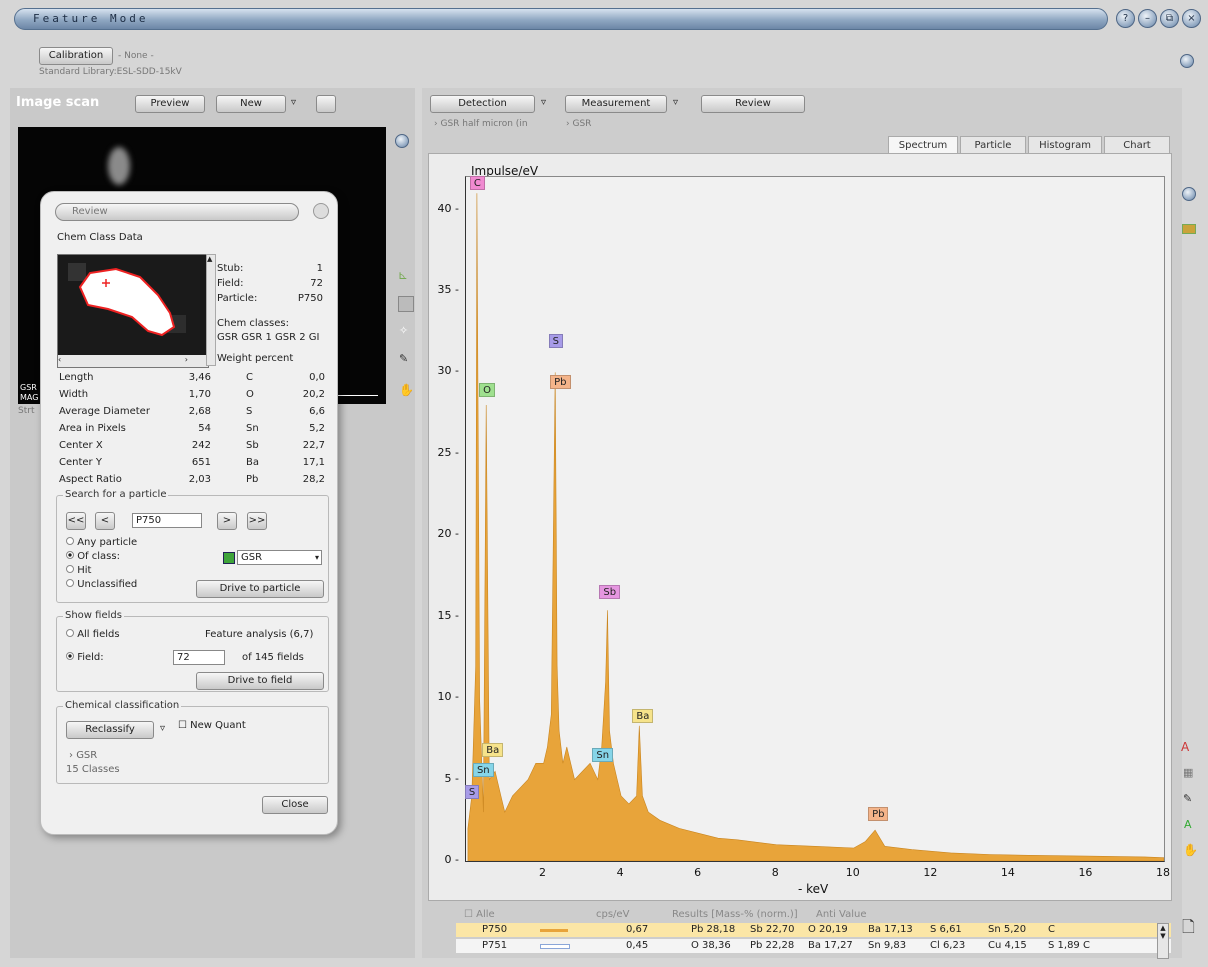 This screenshot has width=1208, height=967. I want to click on dialog-close-icon, so click(321, 211).